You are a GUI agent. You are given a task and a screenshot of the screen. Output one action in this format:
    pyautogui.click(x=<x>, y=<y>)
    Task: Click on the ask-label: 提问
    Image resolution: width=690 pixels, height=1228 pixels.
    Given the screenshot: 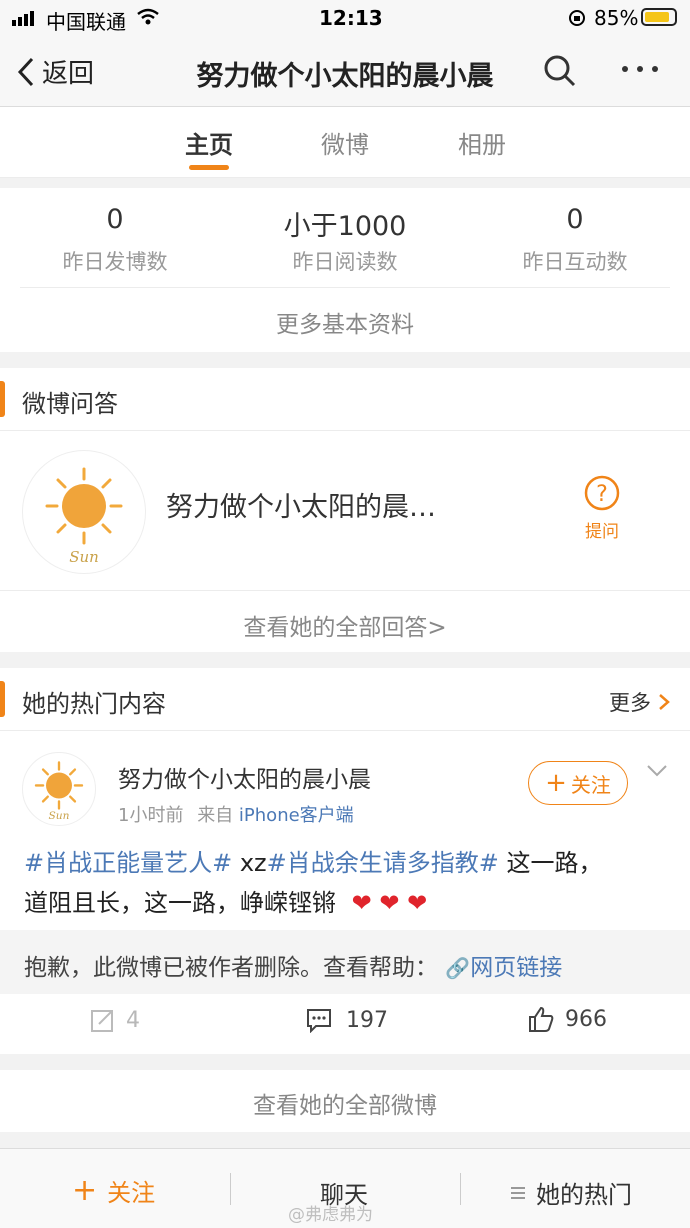 What is the action you would take?
    pyautogui.click(x=602, y=532)
    